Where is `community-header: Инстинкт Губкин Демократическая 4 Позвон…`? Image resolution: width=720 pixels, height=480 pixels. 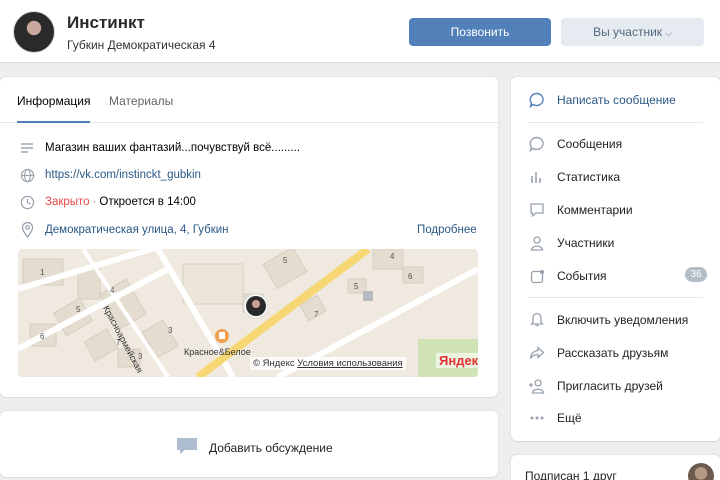 community-header: Инстинкт Губкин Демократическая 4 Позвон… is located at coordinates (360, 31).